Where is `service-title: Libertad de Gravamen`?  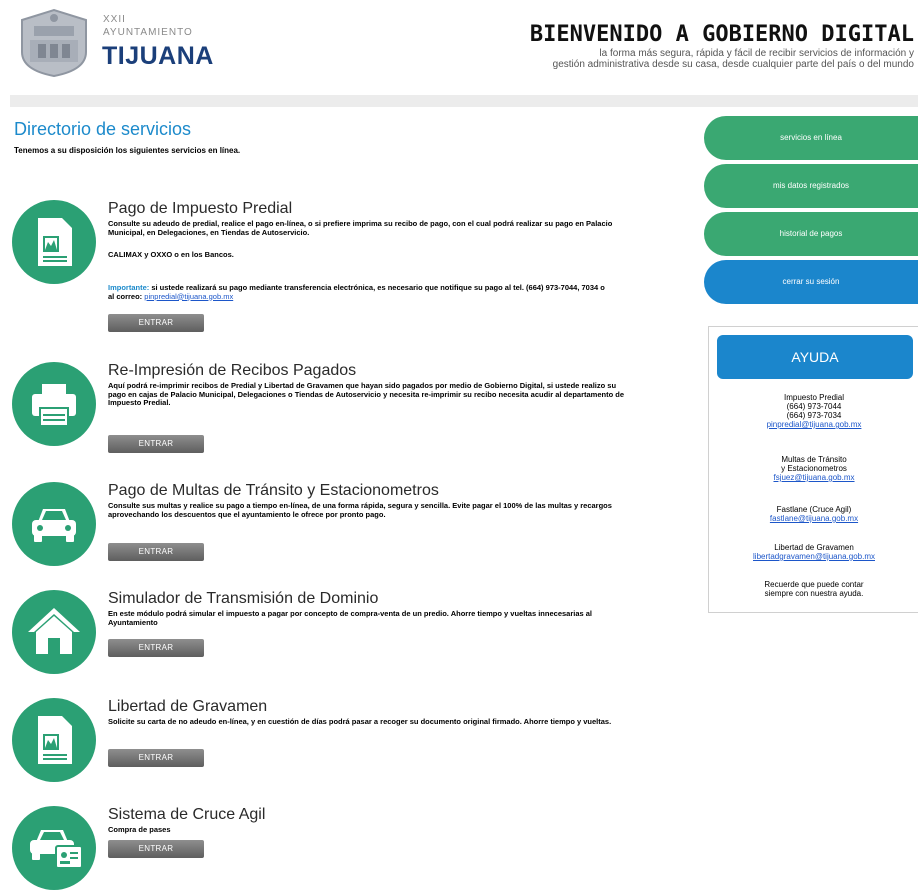
service-title: Libertad de Gravamen is located at coordinates (188, 706).